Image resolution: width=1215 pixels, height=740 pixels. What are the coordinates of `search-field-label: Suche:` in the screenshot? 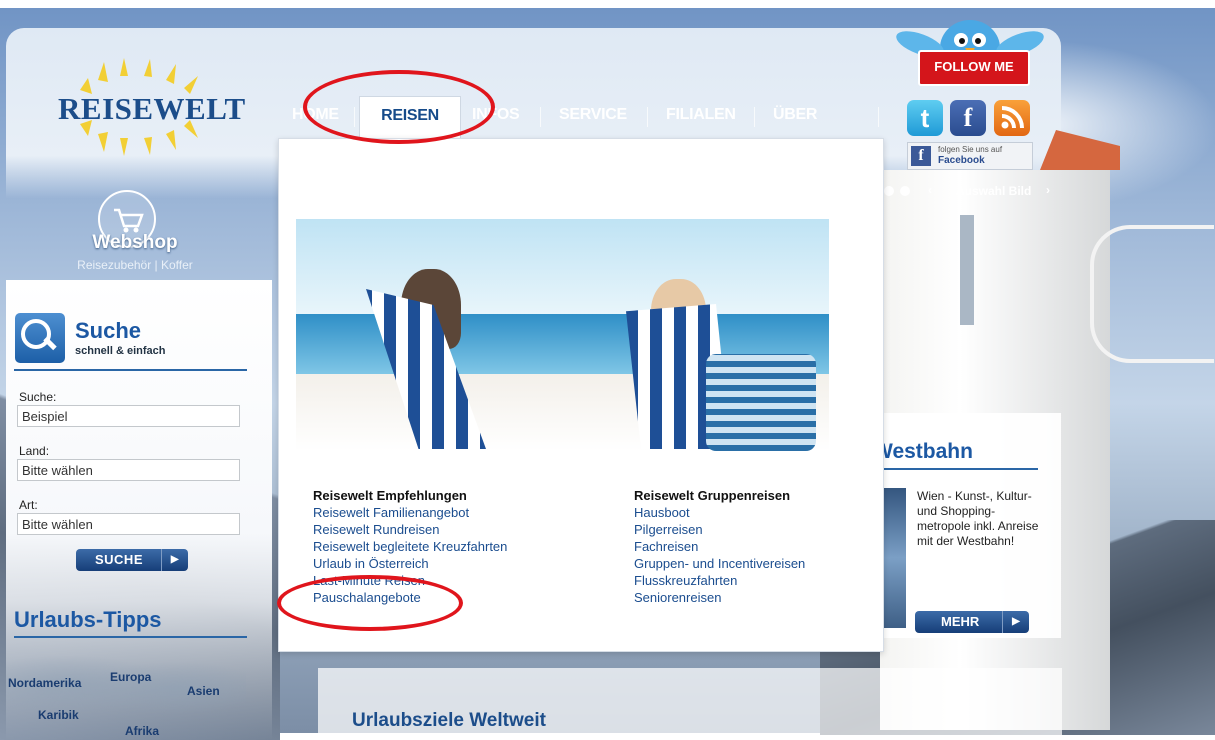 It's located at (38, 397).